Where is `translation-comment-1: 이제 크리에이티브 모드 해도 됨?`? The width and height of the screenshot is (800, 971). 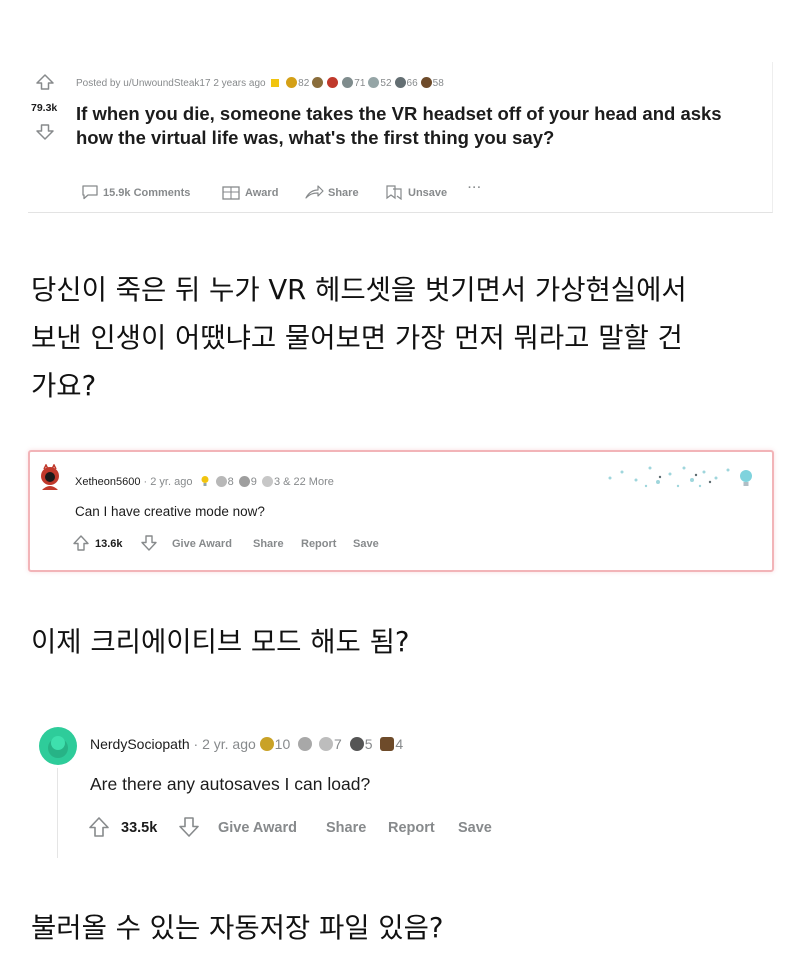
translation-comment-1: 이제 크리에이티브 모드 해도 됨? is located at coordinates (220, 642).